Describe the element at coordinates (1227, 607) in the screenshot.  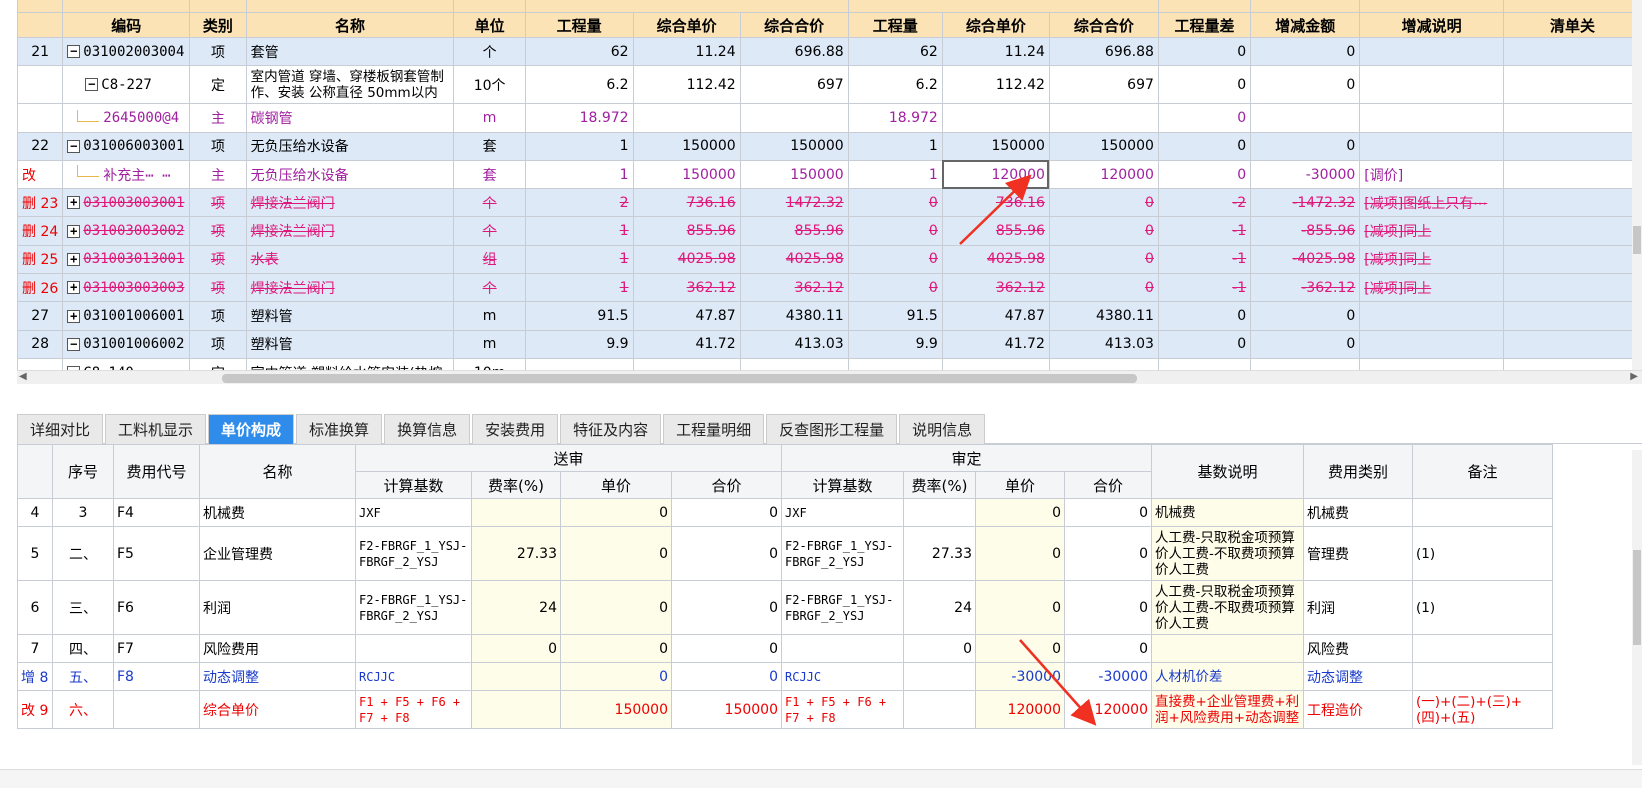
I see `base-desc-cell: 人工费-只取税金项预算价人工费-不取费项预算价人工费` at that location.